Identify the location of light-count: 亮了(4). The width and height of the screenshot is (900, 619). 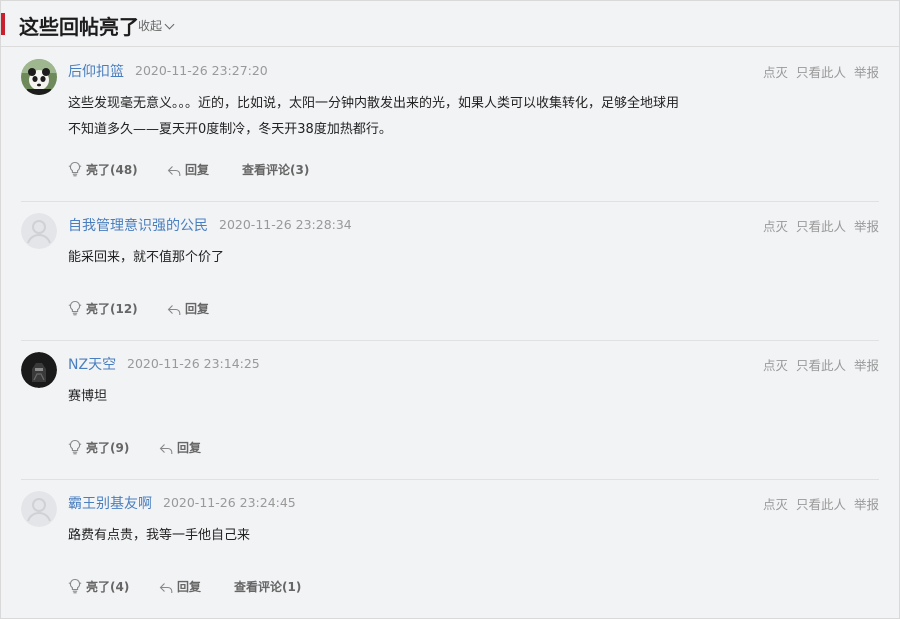
(108, 587).